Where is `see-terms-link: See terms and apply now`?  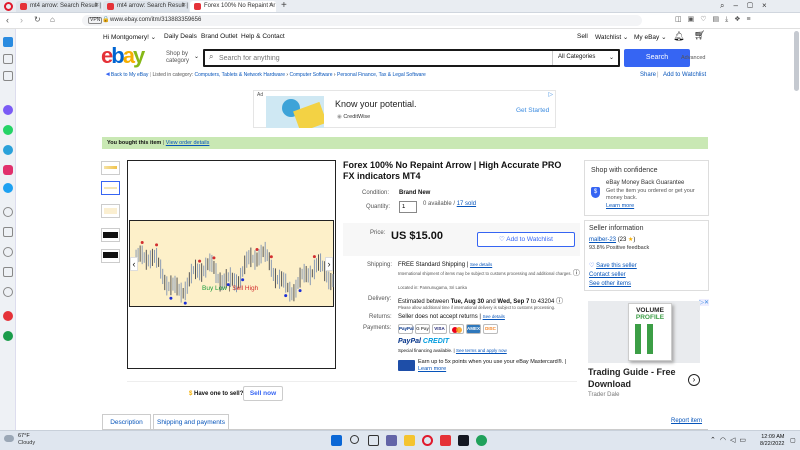 see-terms-link: See terms and apply now is located at coordinates (481, 350).